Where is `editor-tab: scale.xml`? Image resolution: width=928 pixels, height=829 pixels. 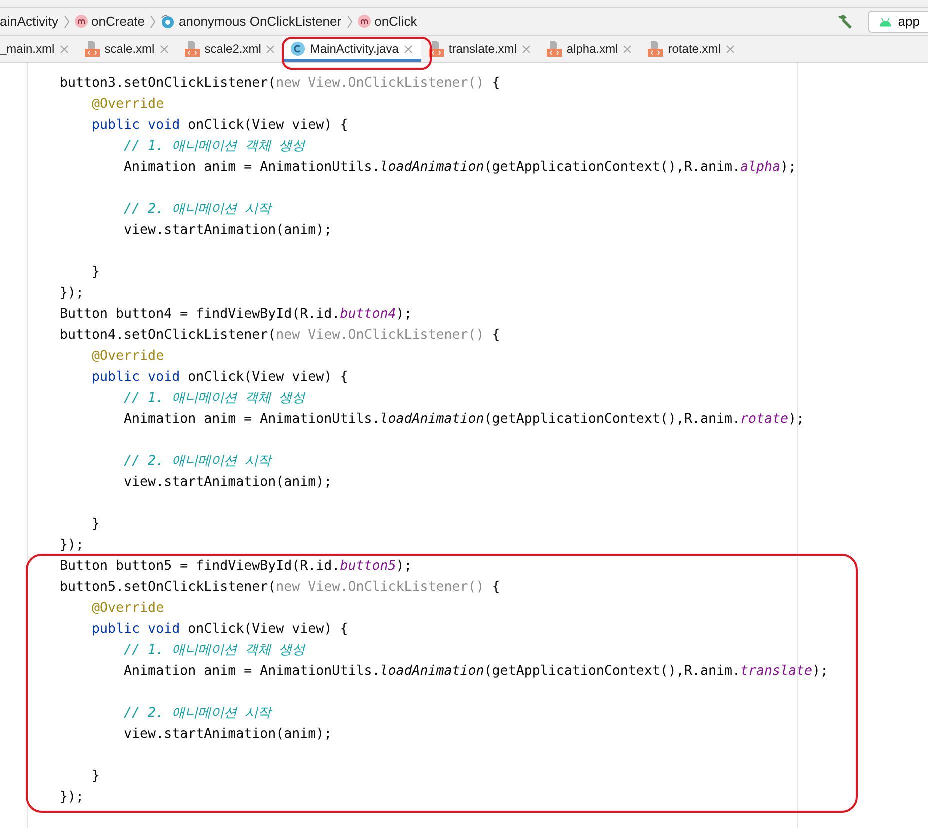 editor-tab: scale.xml is located at coordinates (126, 49).